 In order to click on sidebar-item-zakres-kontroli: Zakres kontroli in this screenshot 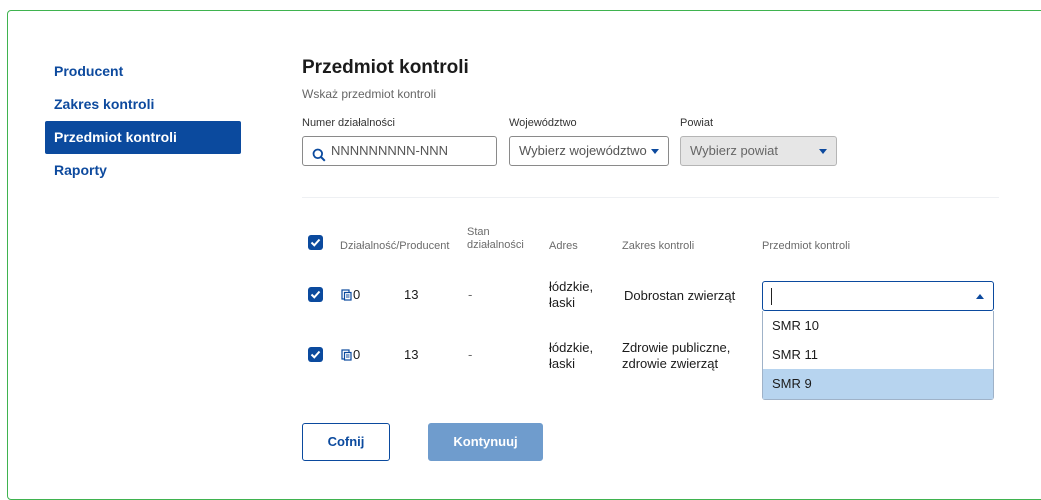, I will do `click(143, 104)`.